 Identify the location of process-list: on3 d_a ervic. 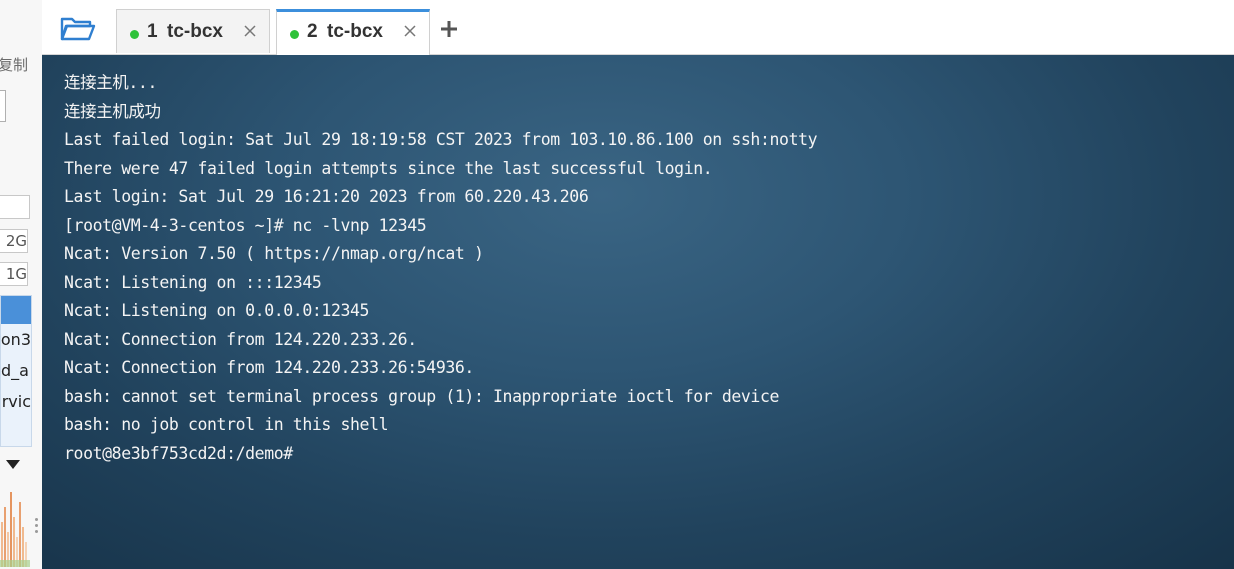
(16, 371).